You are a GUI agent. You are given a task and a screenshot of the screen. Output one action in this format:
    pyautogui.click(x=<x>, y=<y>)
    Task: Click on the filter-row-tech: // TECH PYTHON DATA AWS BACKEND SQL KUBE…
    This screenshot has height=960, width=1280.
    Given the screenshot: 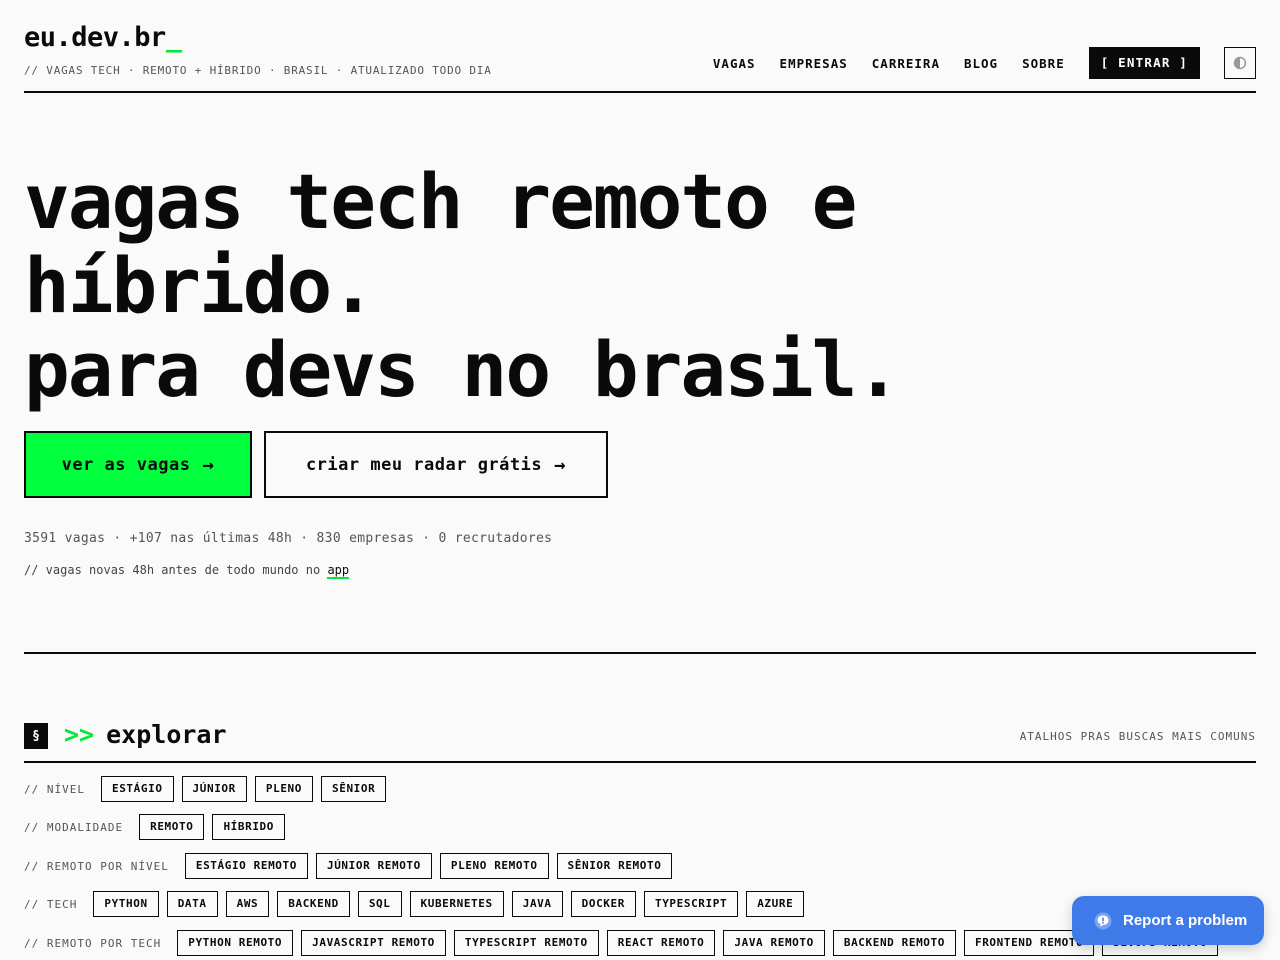 What is the action you would take?
    pyautogui.click(x=418, y=904)
    